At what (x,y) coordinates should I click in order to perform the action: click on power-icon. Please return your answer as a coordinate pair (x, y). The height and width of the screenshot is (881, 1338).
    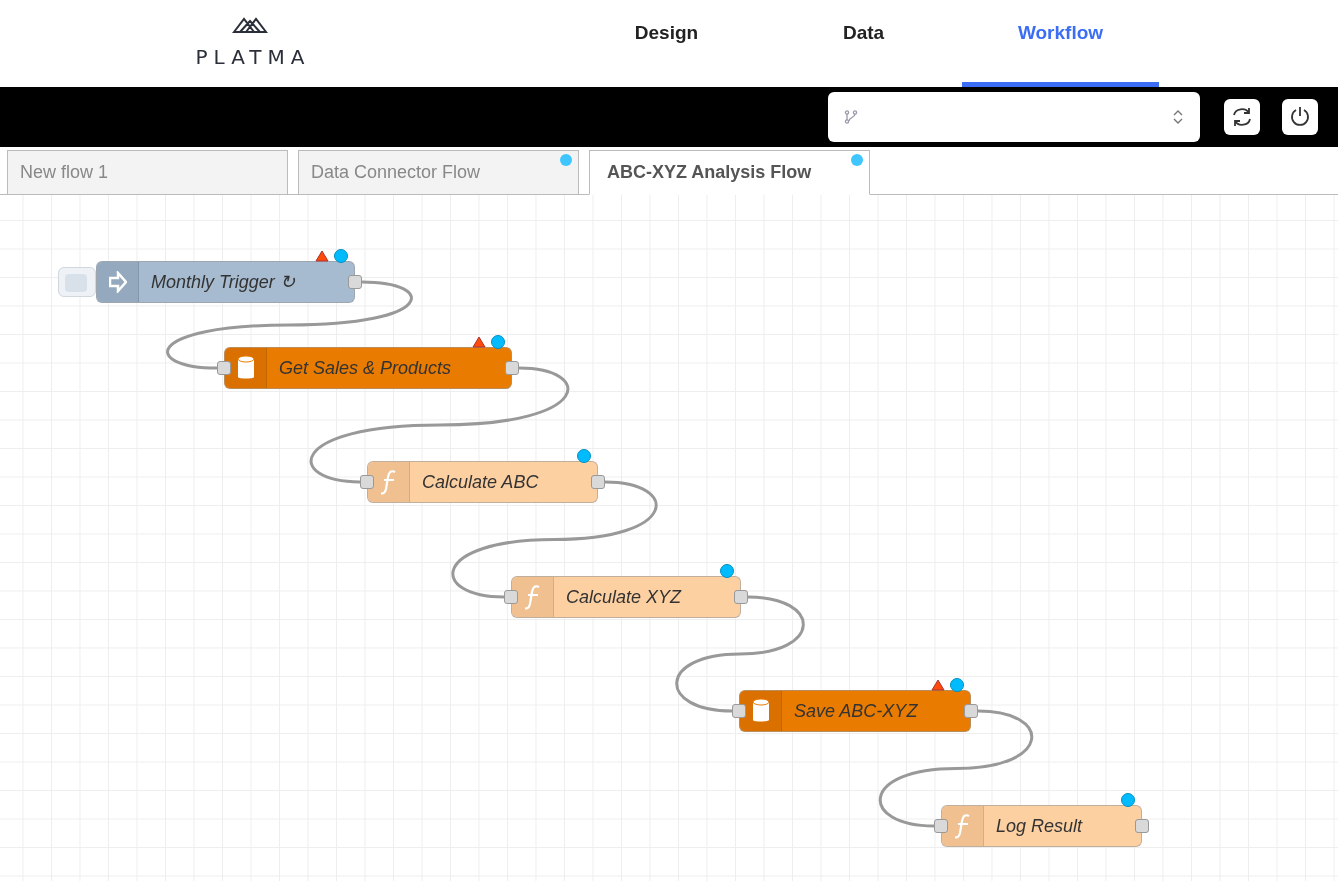
    Looking at the image, I should click on (1300, 117).